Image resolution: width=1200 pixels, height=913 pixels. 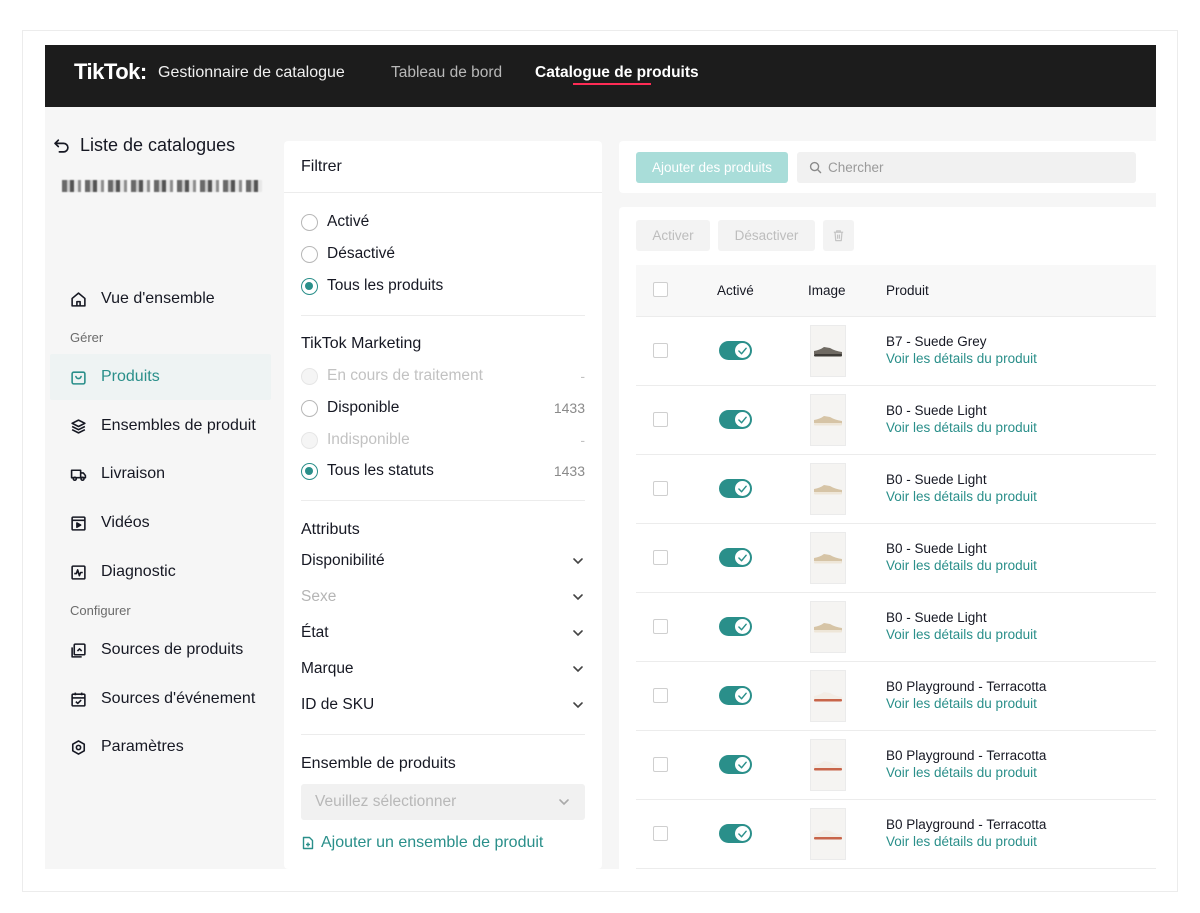 I want to click on radio-marketing-all: Tous les statuts 1433, so click(x=443, y=471).